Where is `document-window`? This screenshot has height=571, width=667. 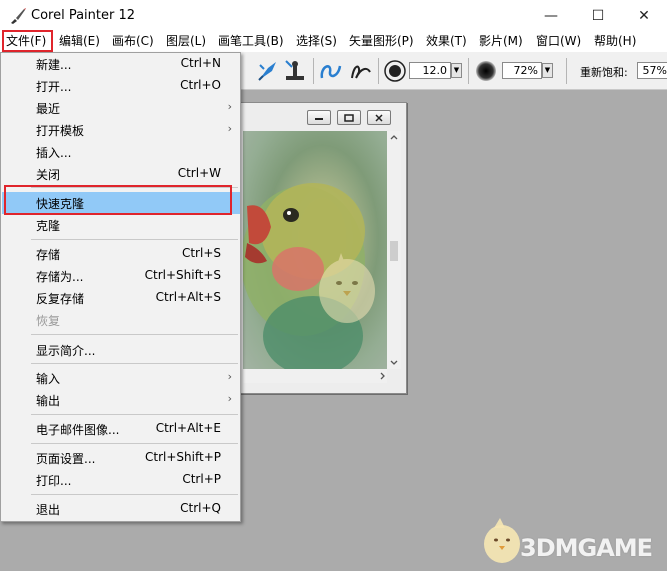
document-window is located at coordinates (321, 248).